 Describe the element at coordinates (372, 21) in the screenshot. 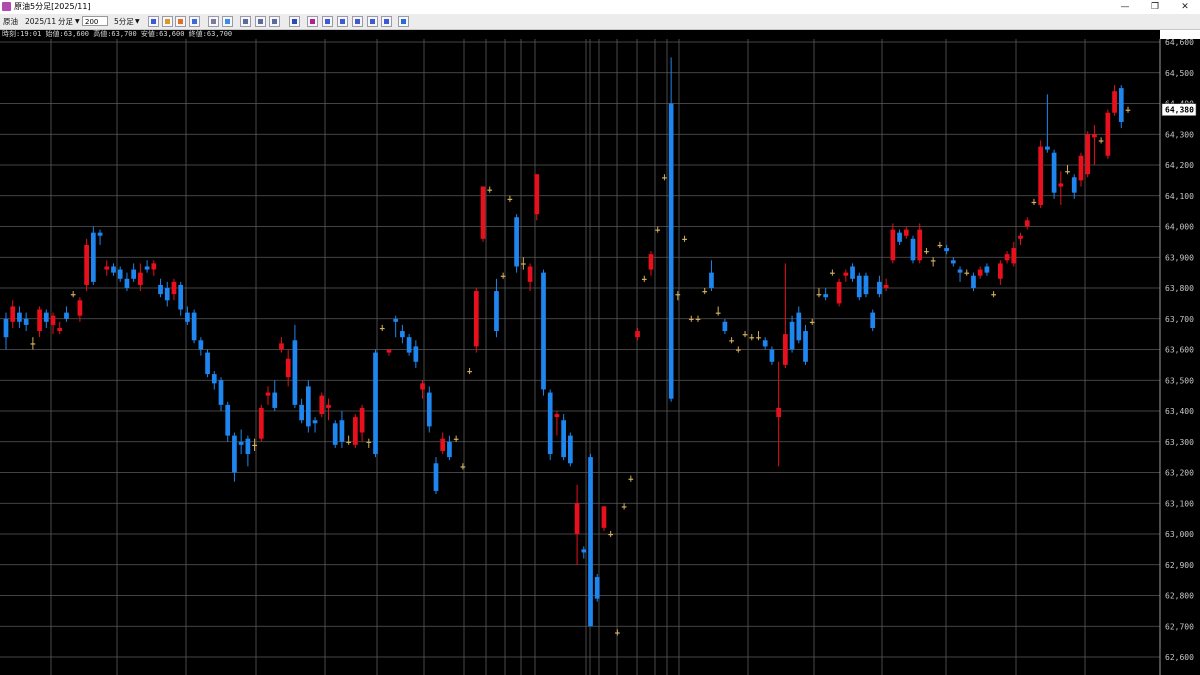

I see `bars4-icon` at that location.